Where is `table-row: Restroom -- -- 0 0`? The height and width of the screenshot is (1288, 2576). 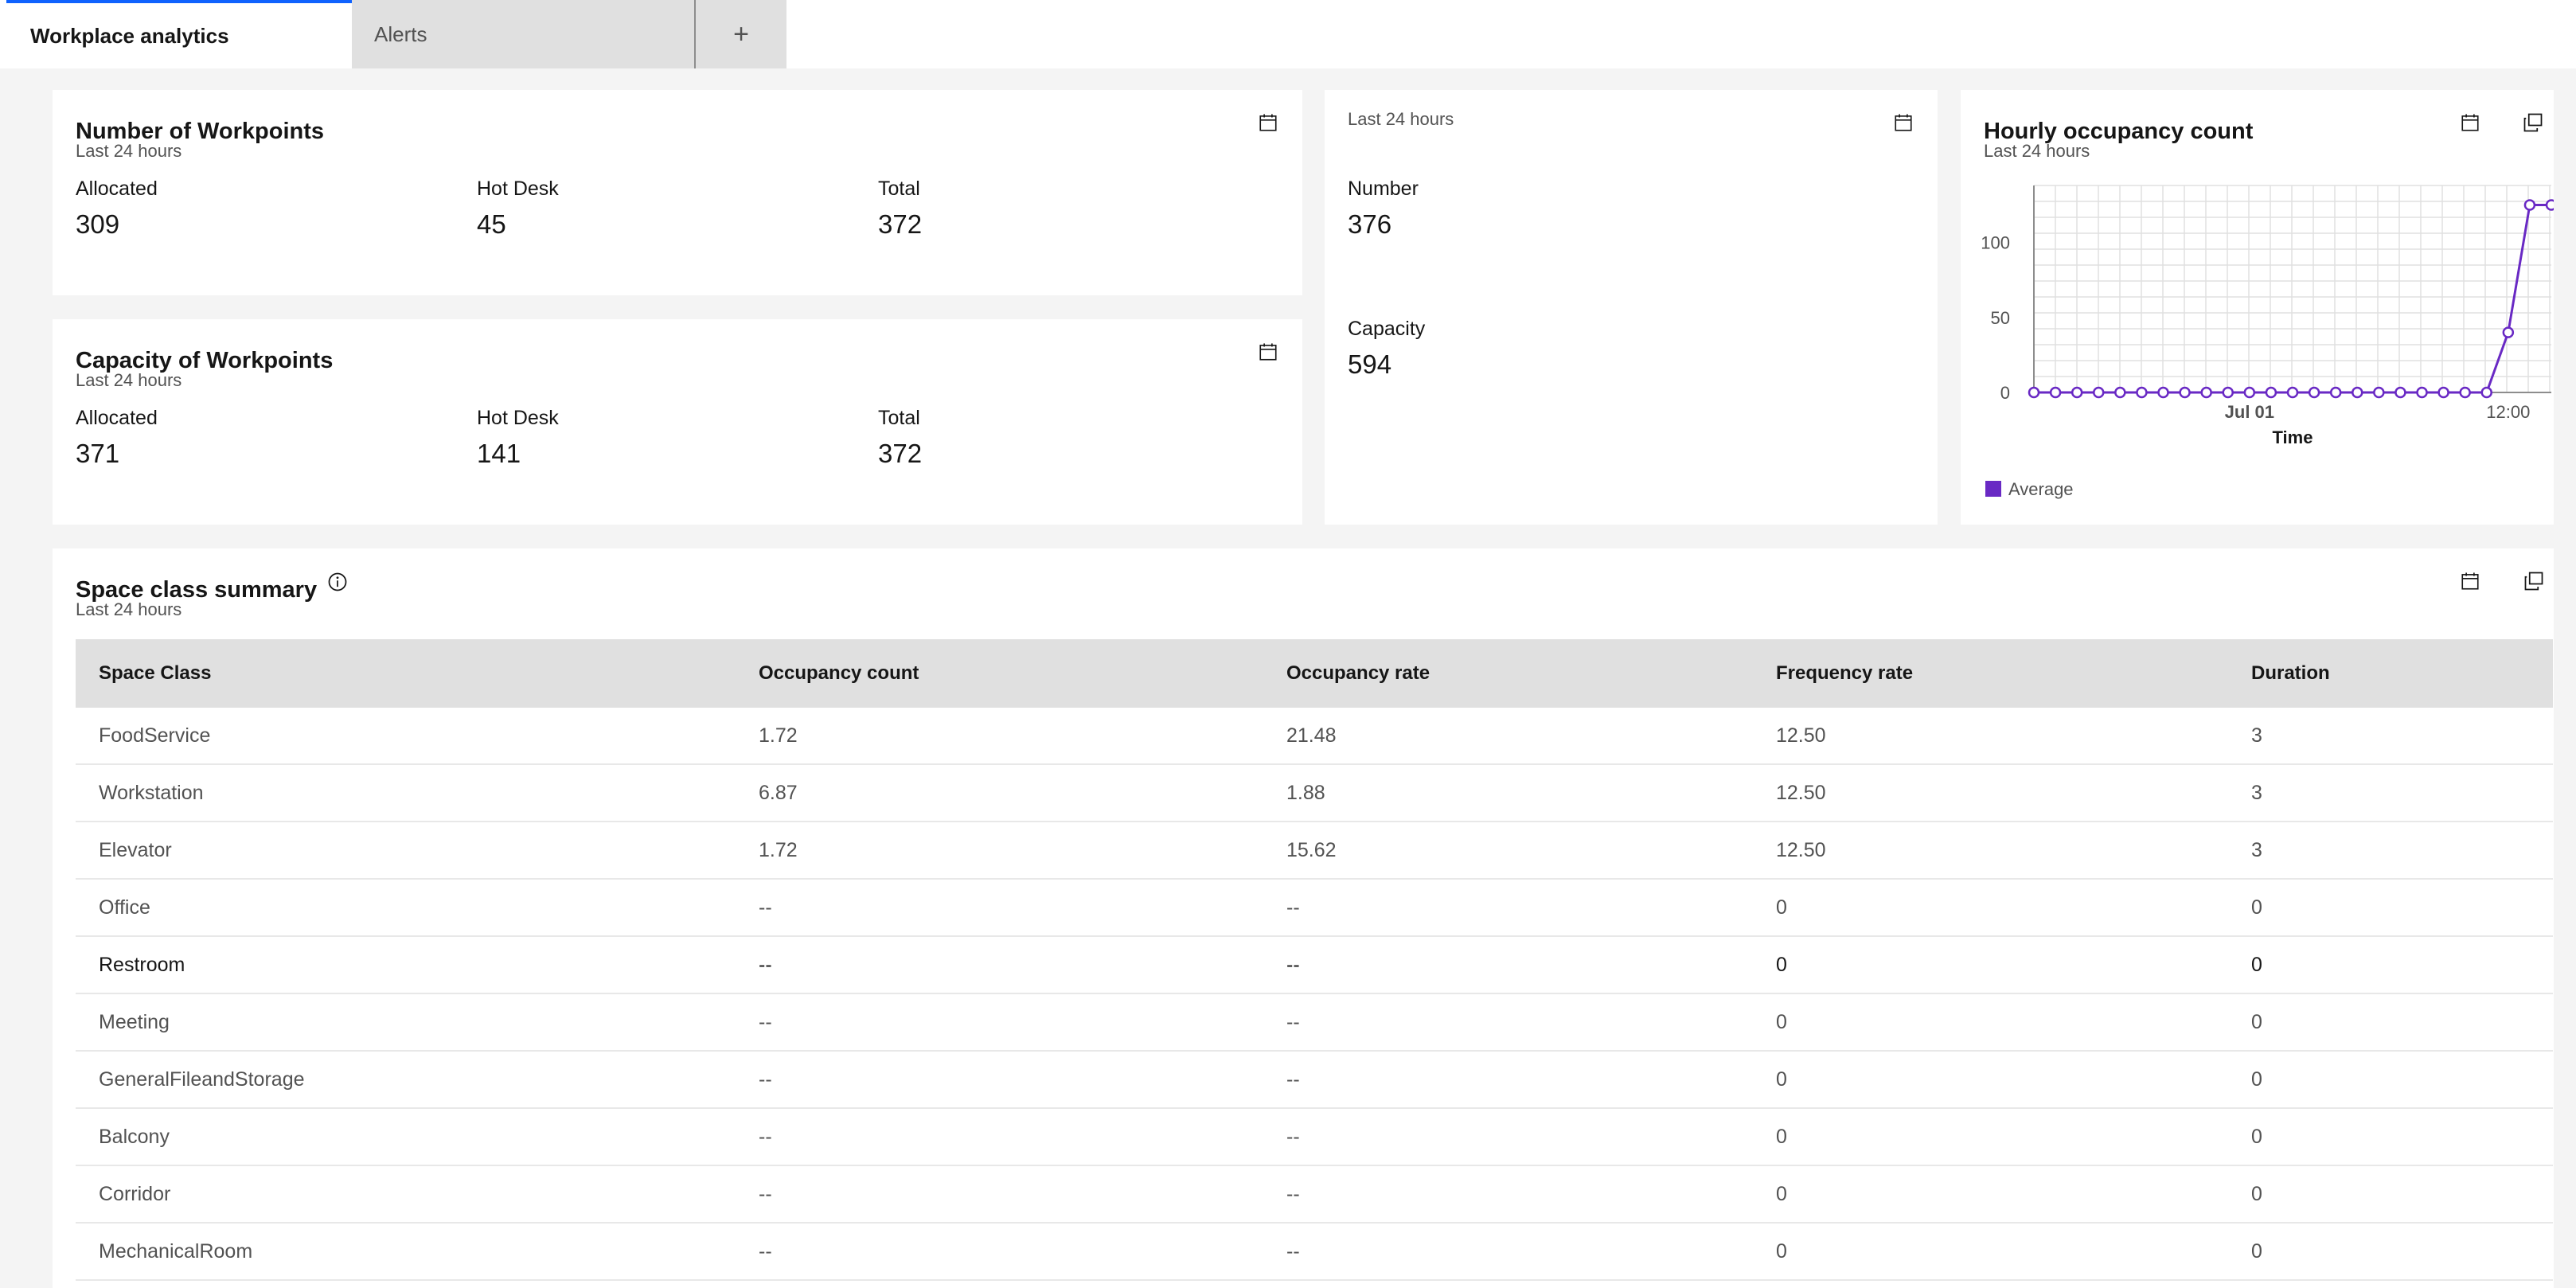
table-row: Restroom -- -- 0 0 is located at coordinates (1314, 965).